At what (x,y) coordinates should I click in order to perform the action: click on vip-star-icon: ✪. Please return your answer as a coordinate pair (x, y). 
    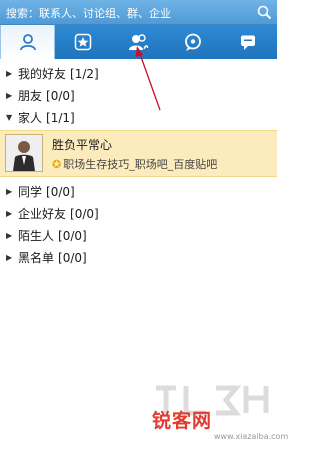
    Looking at the image, I should click on (57, 164).